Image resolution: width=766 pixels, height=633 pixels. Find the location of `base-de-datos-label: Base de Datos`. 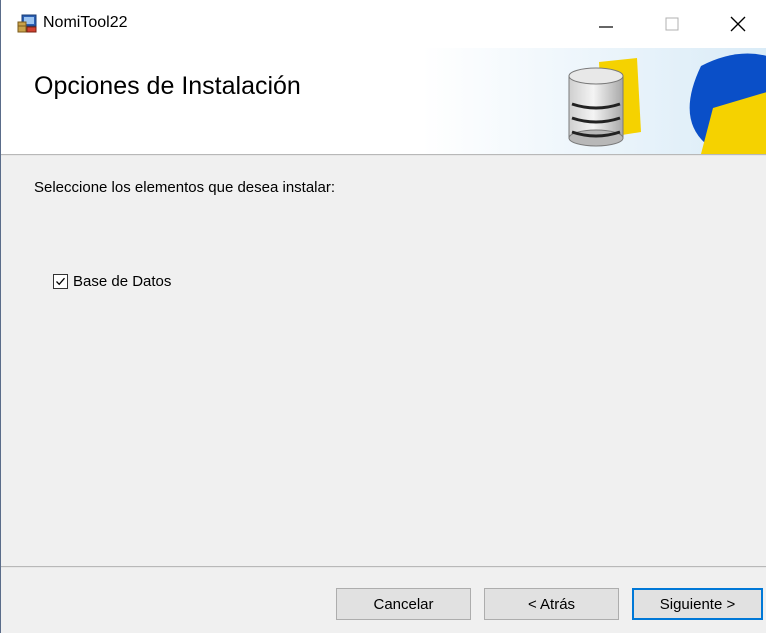

base-de-datos-label: Base de Datos is located at coordinates (122, 281).